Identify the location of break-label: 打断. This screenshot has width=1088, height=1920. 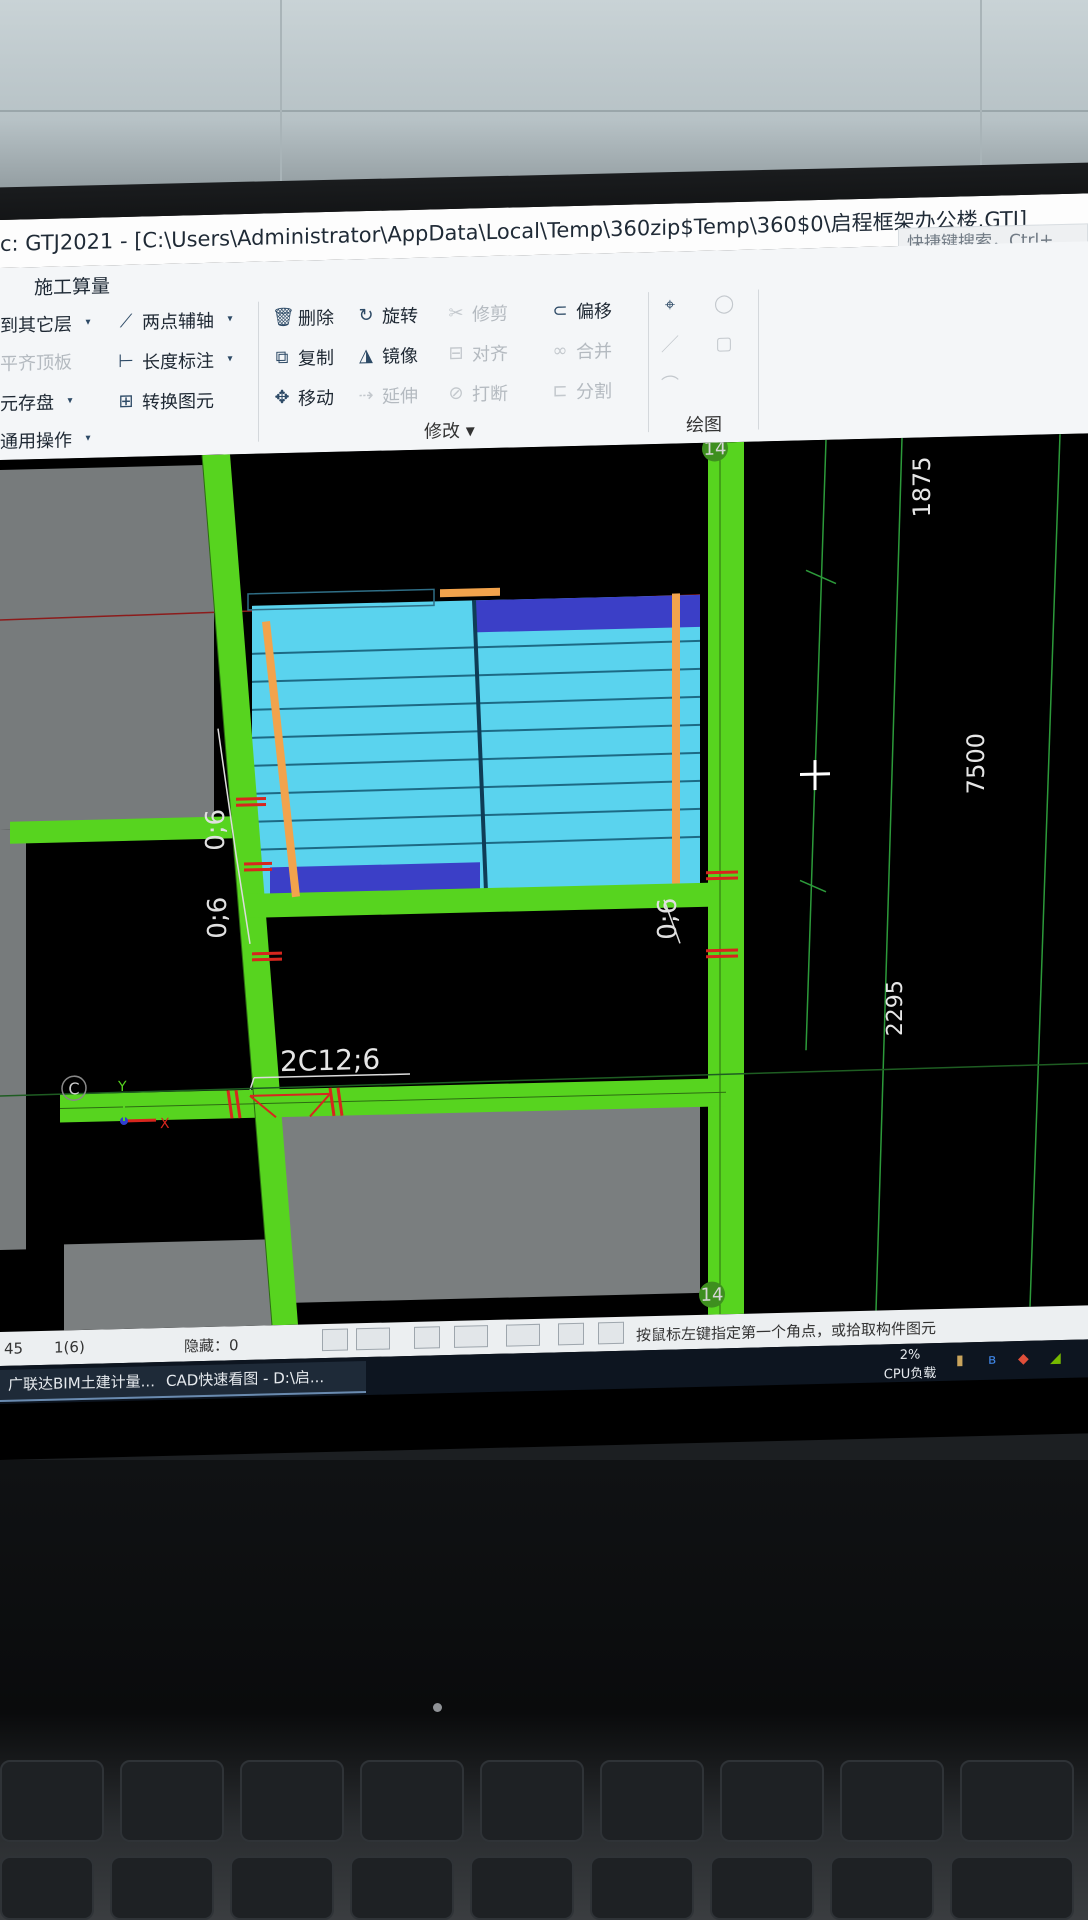
(490, 394).